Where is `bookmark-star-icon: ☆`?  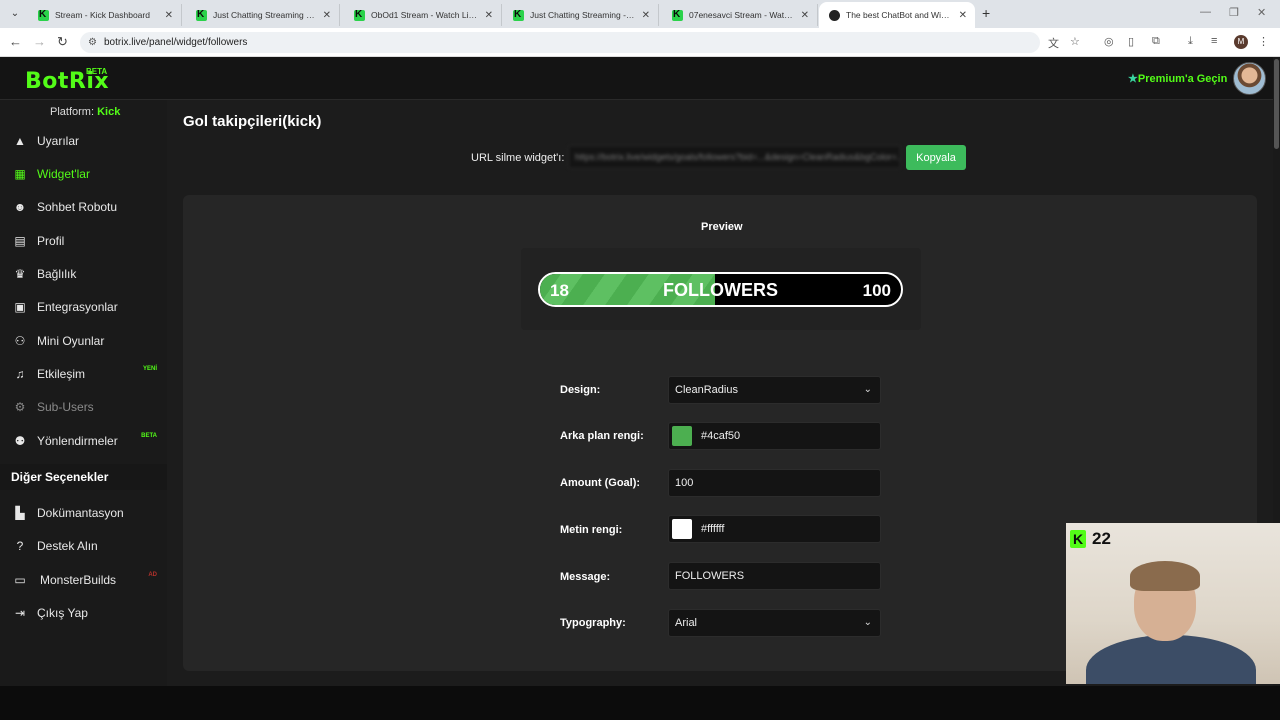
bookmark-star-icon: ☆ is located at coordinates (1075, 41).